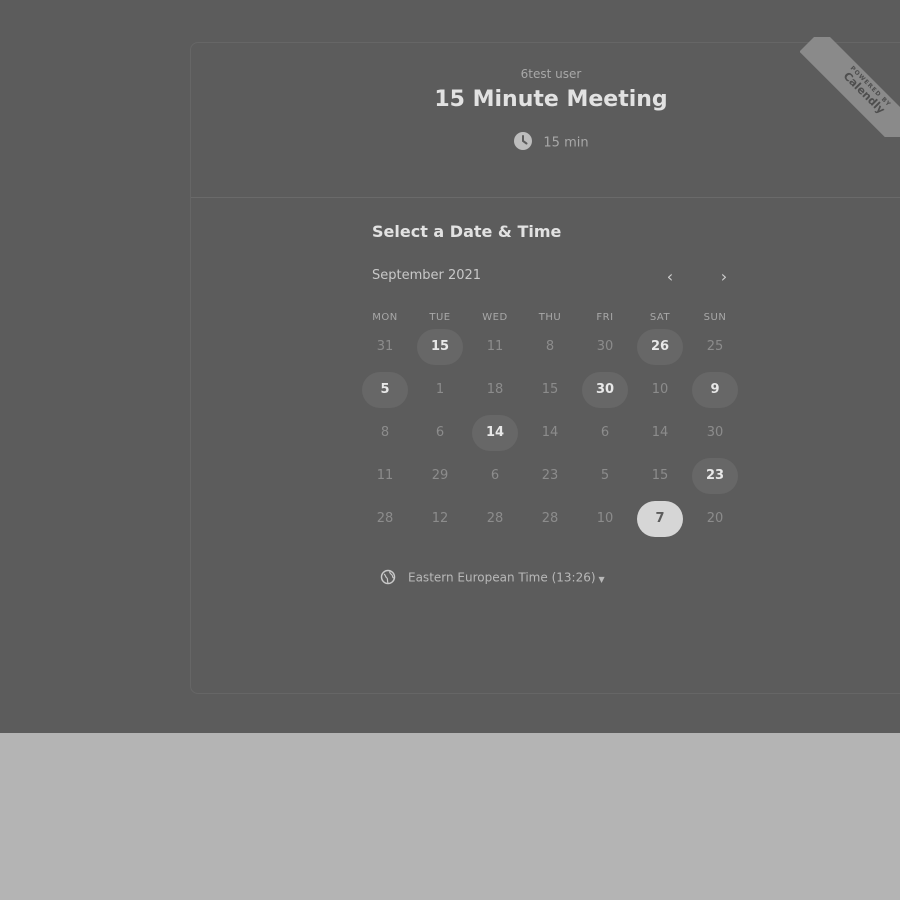  I want to click on event-duration: 15 min, so click(545, 142).